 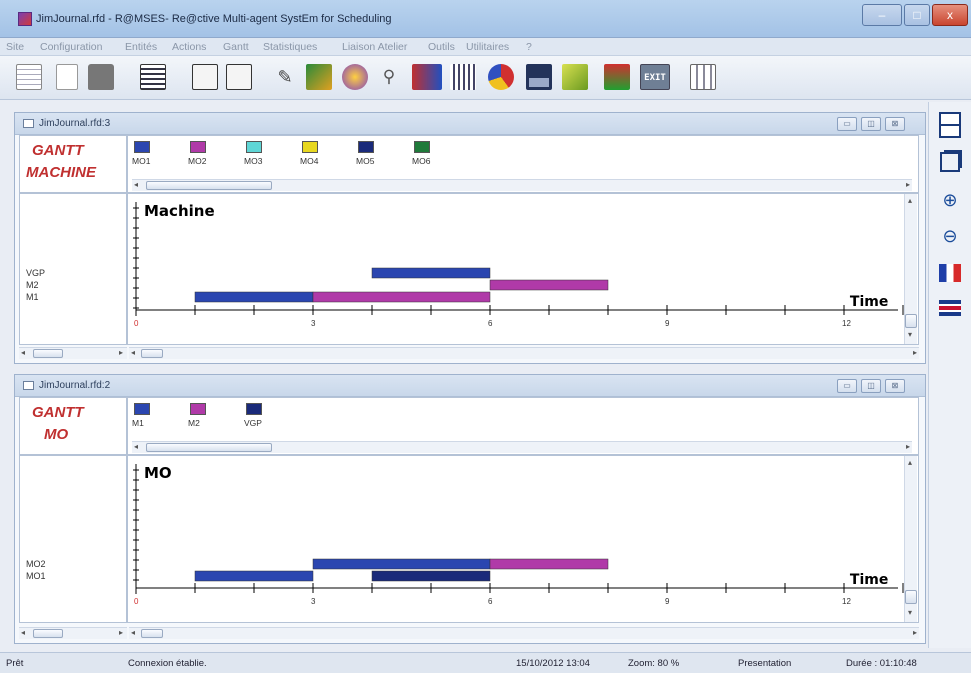 I want to click on tile-horizontal-icon, so click(x=950, y=125).